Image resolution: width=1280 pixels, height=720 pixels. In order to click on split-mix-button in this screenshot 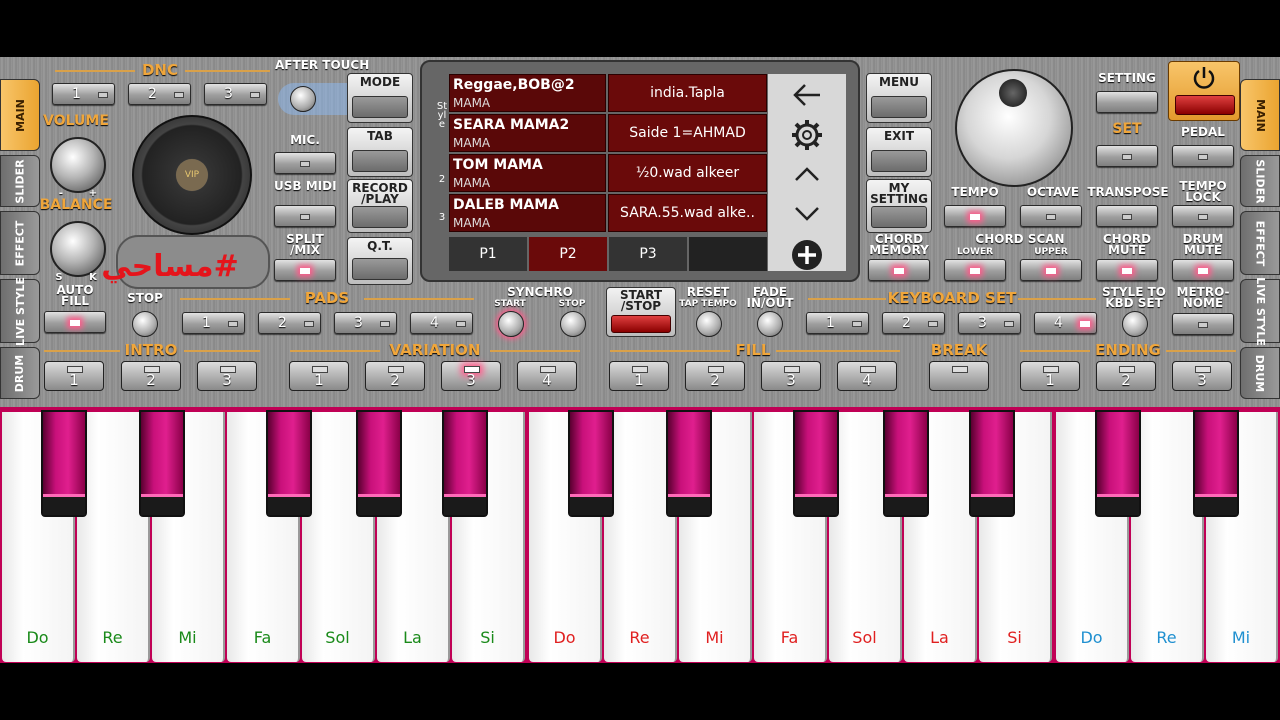, I will do `click(305, 270)`.